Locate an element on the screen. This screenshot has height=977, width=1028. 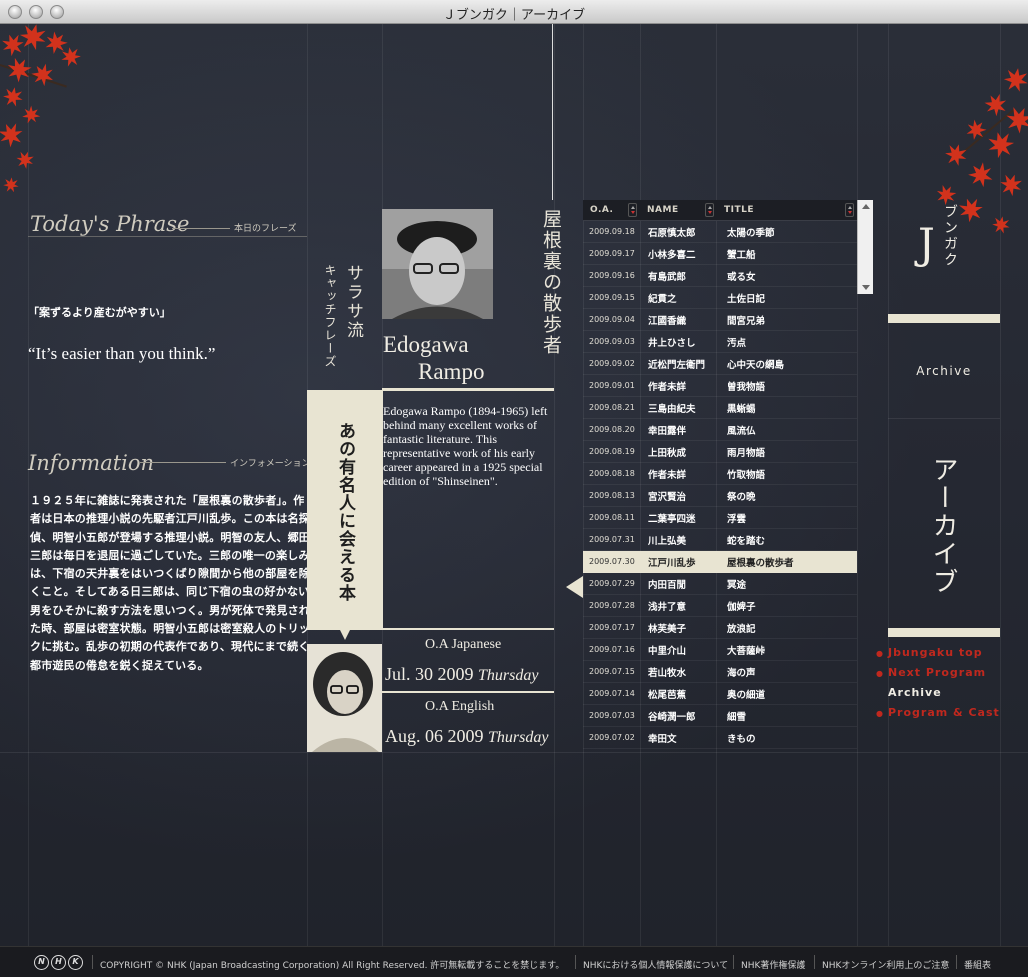
table-row: 2009.09.03 井上ひさし 汚点 is located at coordinates (720, 342).